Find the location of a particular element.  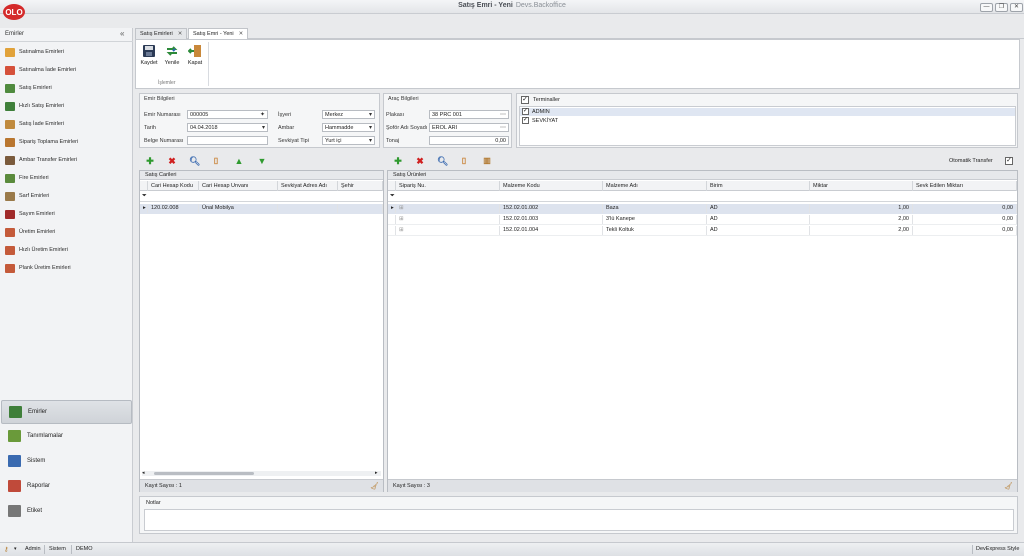

table-cell: 3'lü Kanepe is located at coordinates (655, 219).